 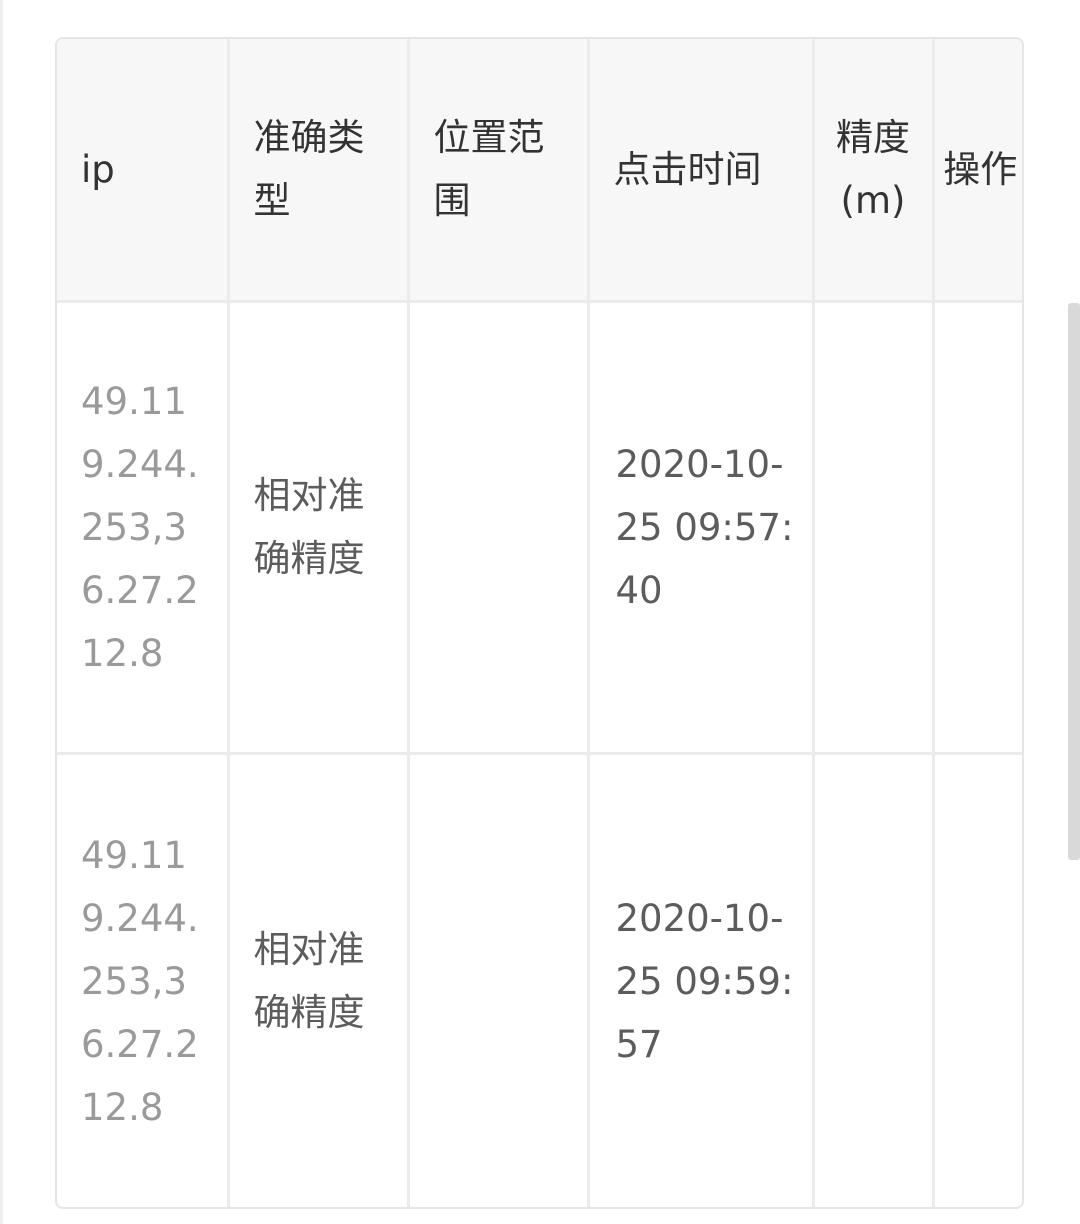 I want to click on header-accuracy-type: 准确类型, so click(x=319, y=171).